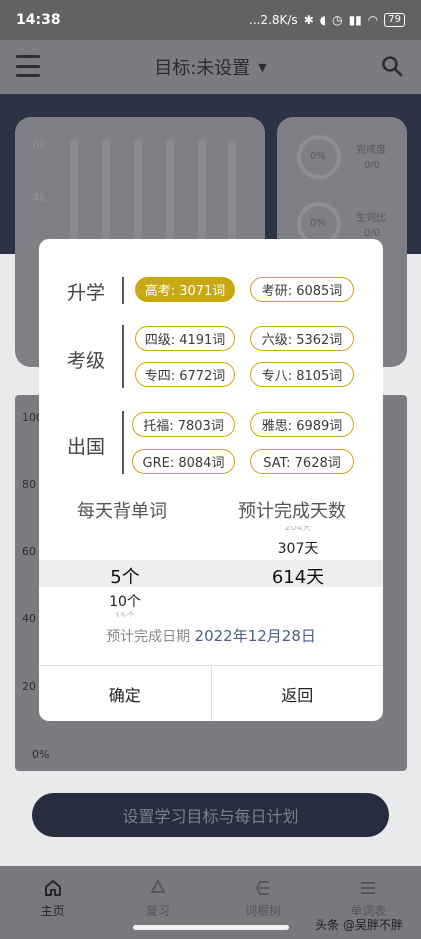 The height and width of the screenshot is (939, 421). What do you see at coordinates (52, 888) in the screenshot?
I see `home-icon` at bounding box center [52, 888].